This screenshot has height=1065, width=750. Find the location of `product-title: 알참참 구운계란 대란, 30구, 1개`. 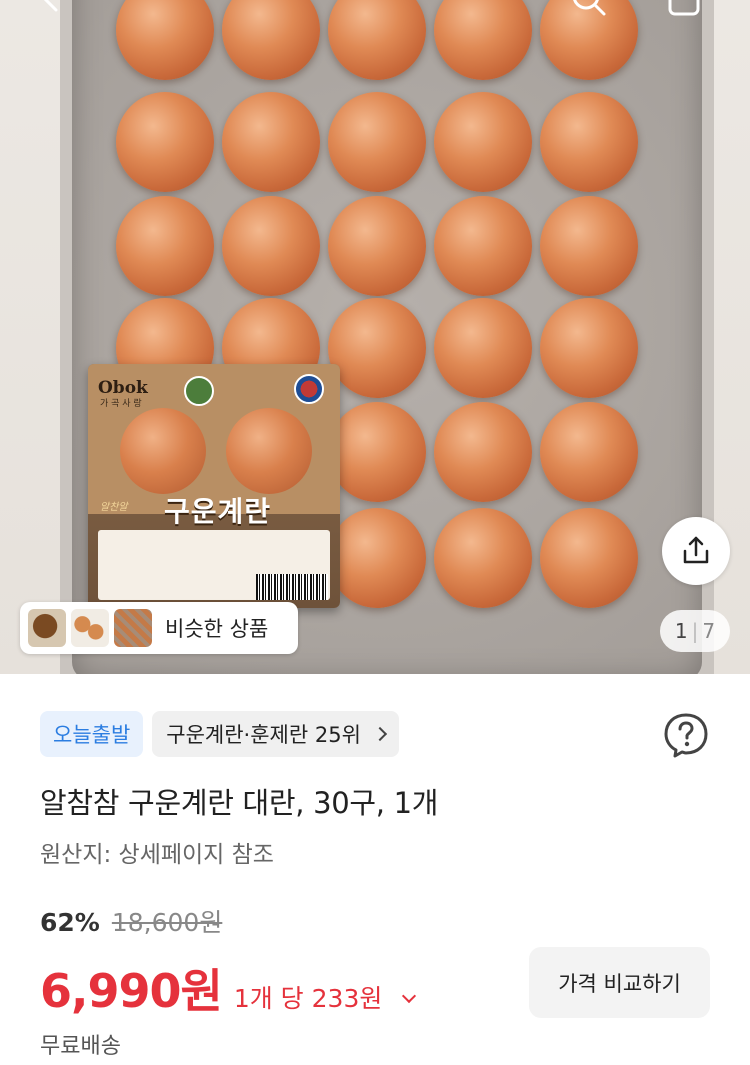

product-title: 알참참 구운계란 대란, 30구, 1개 is located at coordinates (239, 803).